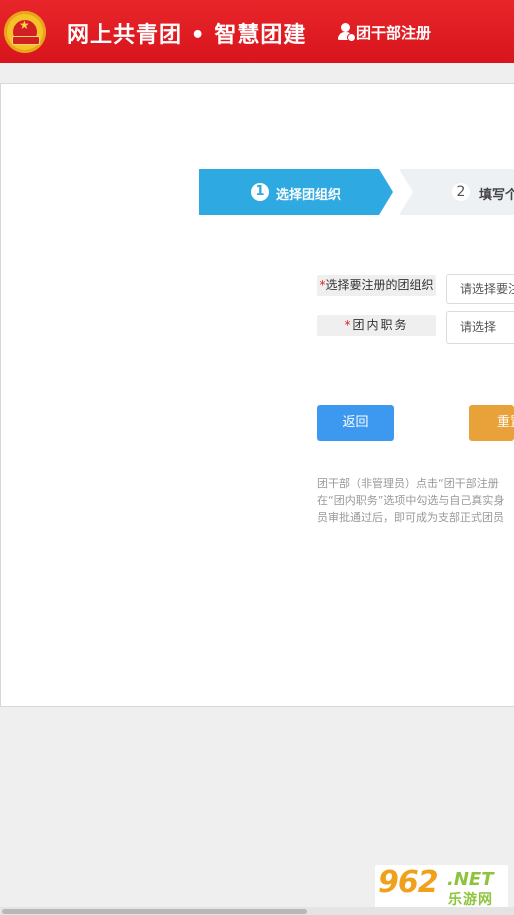  I want to click on reset-button: 重置, so click(491, 423).